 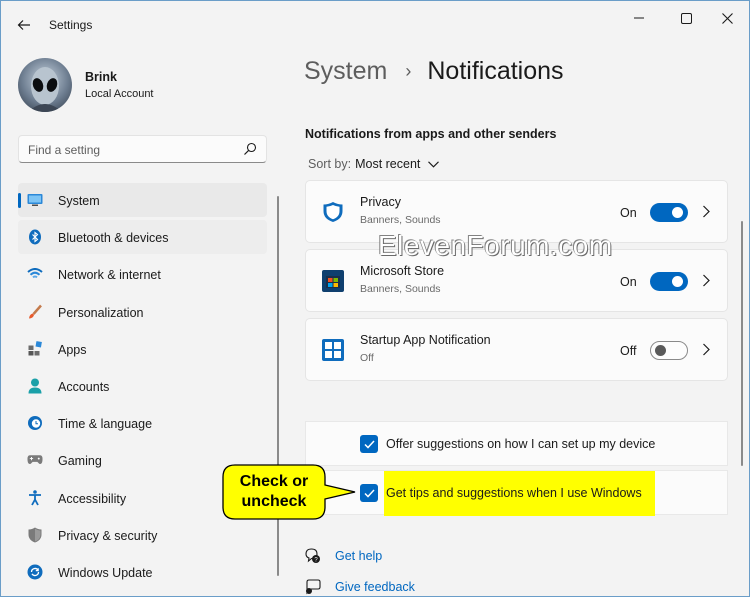 I want to click on give-feedback-label: Give feedback, so click(x=375, y=587).